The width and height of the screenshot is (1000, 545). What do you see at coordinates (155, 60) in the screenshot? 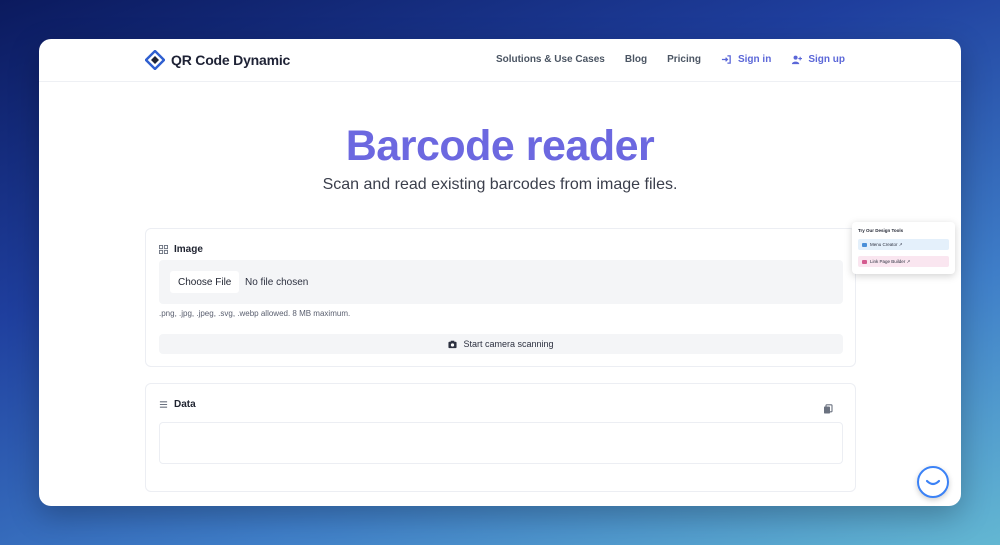
I see `qr-diamond-icon` at bounding box center [155, 60].